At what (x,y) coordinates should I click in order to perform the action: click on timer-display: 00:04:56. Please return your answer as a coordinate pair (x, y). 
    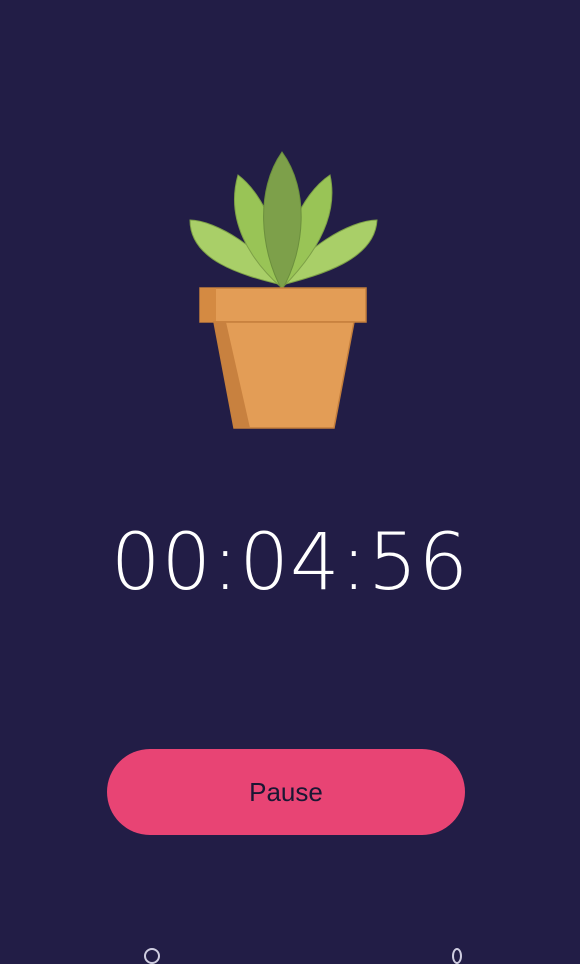
    Looking at the image, I should click on (290, 563).